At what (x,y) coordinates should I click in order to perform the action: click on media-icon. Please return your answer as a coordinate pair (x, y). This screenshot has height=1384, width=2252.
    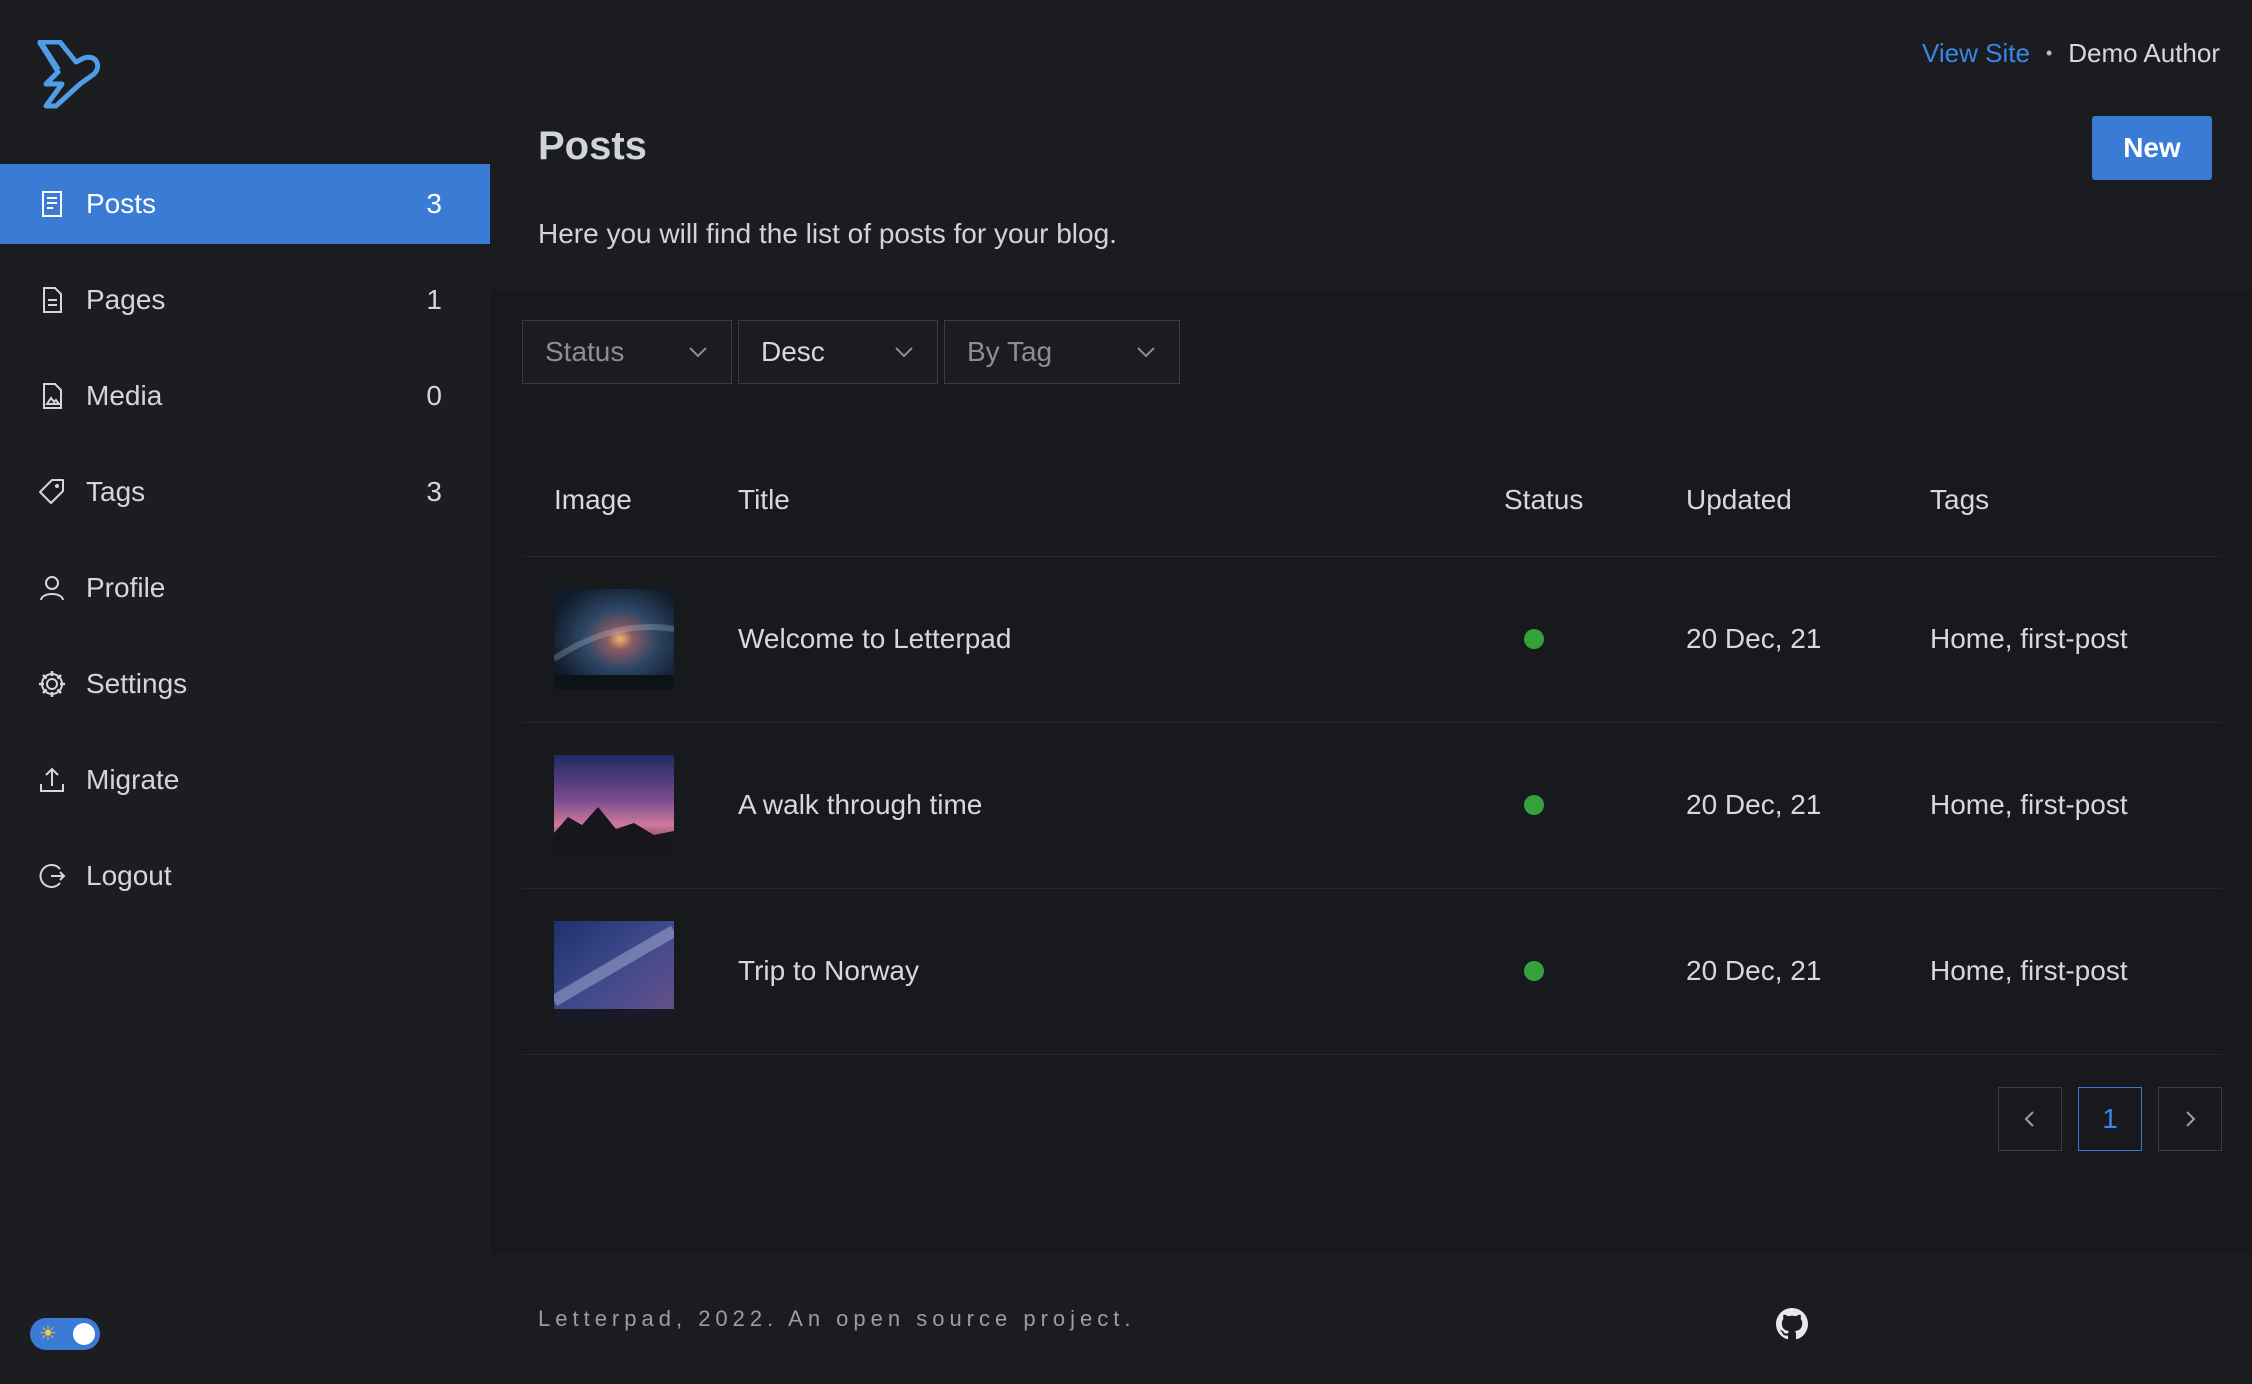
    Looking at the image, I should click on (52, 396).